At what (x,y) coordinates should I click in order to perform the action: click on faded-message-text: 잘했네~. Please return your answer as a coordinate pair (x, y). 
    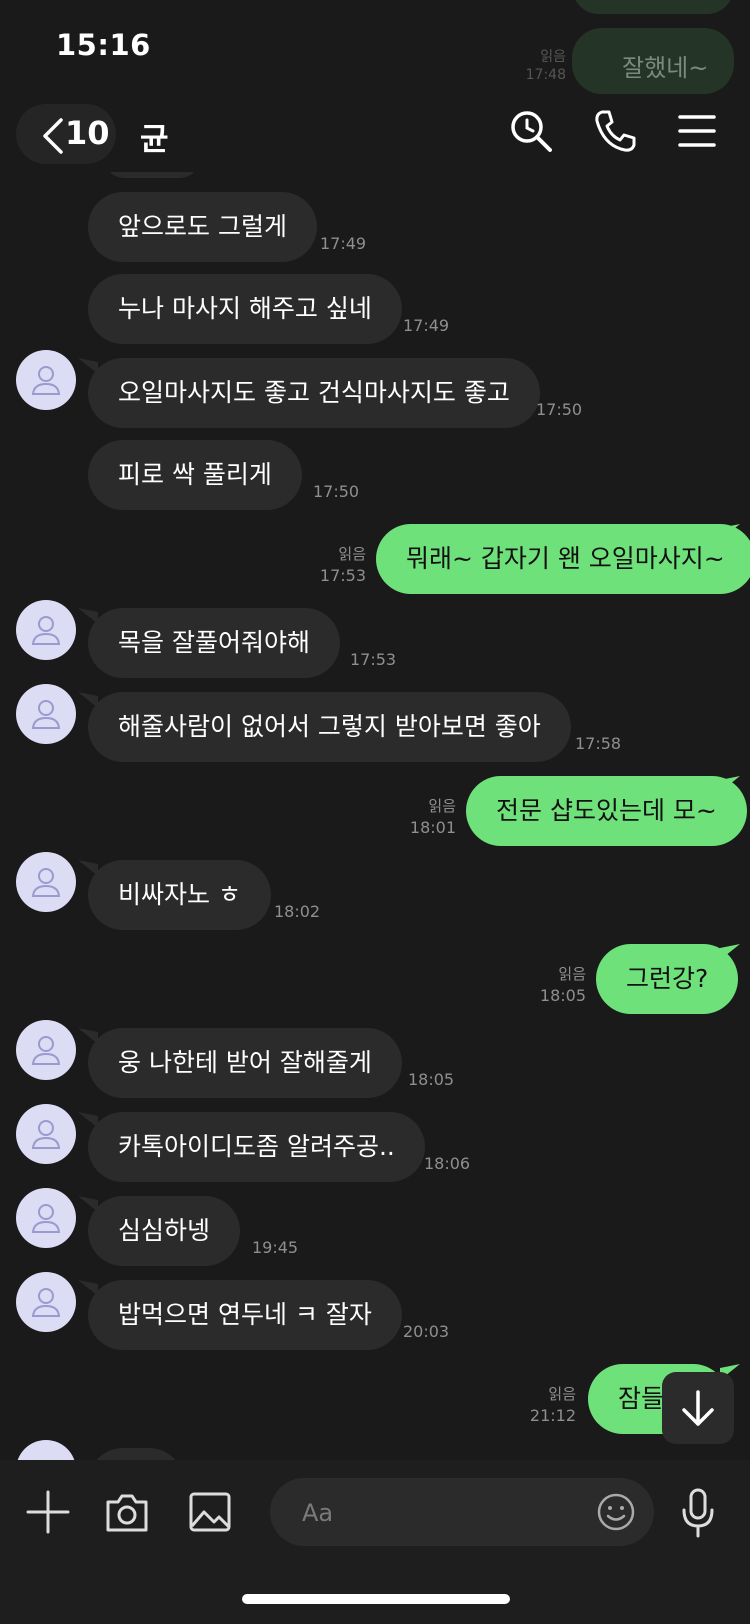
    Looking at the image, I should click on (665, 68).